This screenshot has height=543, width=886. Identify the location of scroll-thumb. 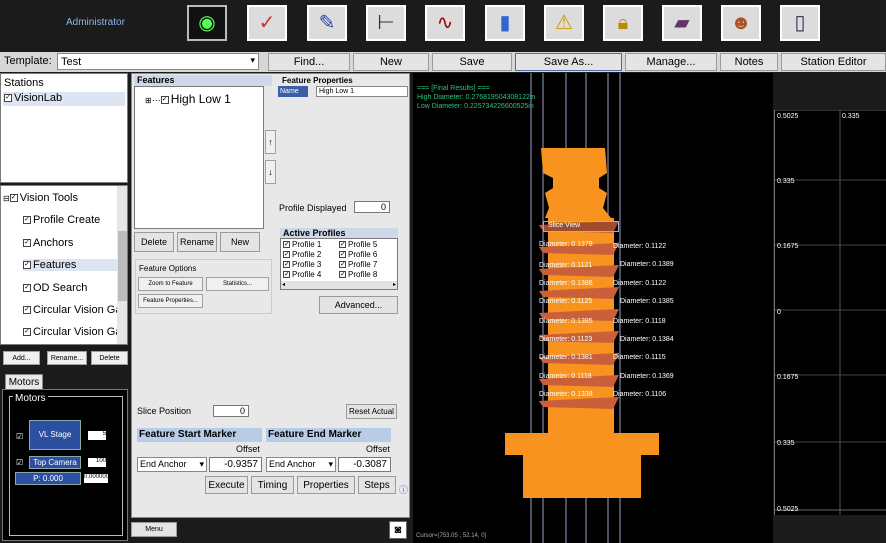
(122, 266).